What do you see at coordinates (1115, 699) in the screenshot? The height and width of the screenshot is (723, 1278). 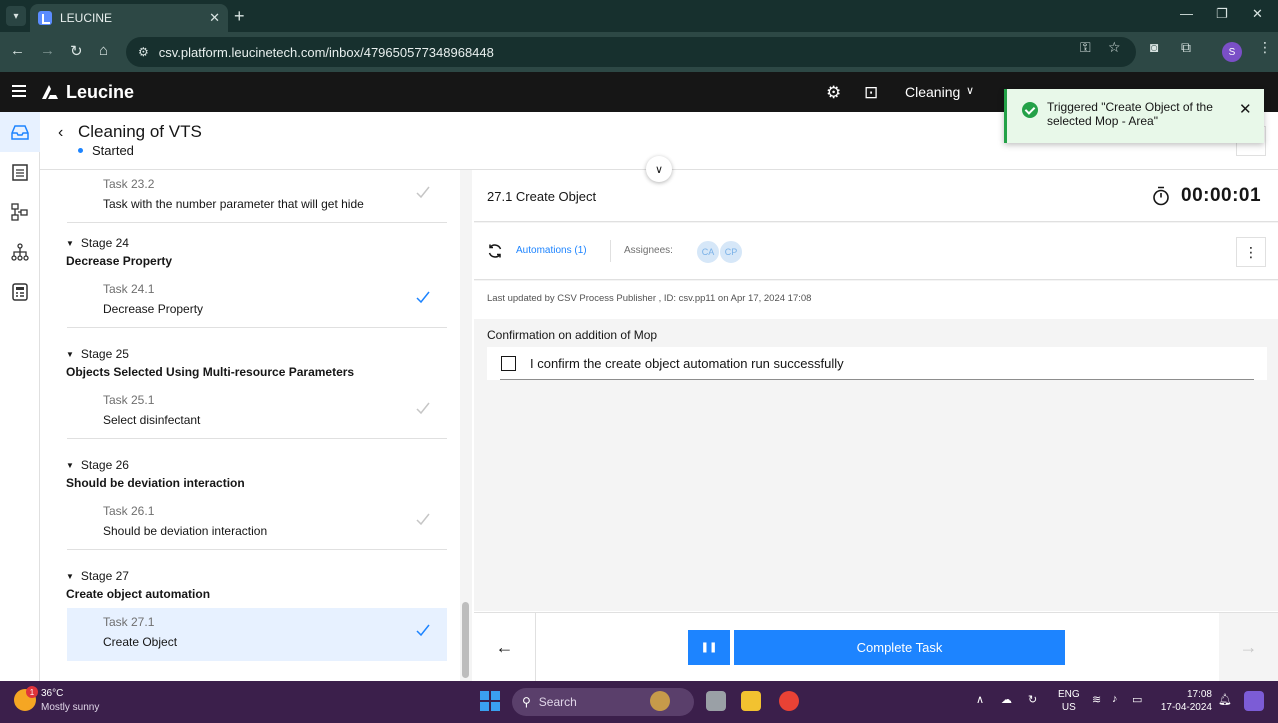 I see `volume-icon: ♪` at bounding box center [1115, 699].